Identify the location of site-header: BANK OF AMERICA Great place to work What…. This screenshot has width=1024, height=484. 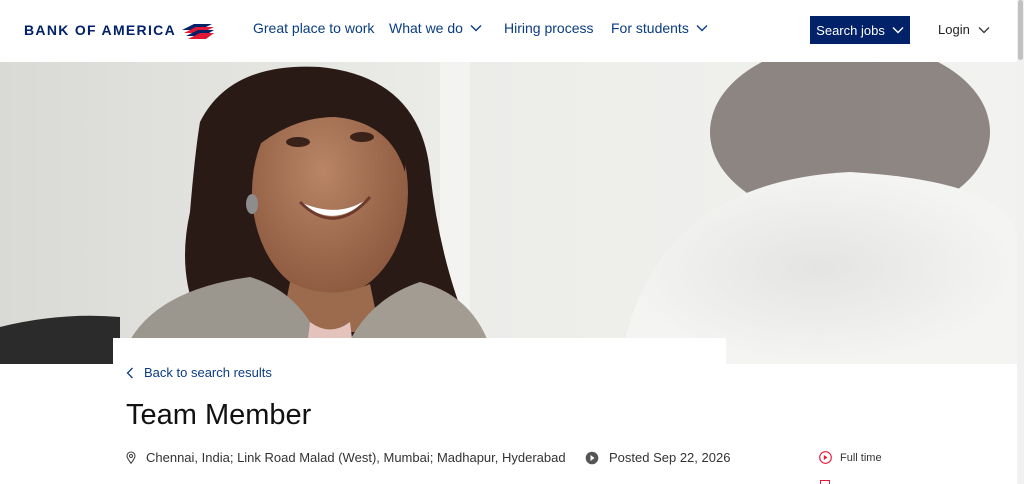
(508, 31).